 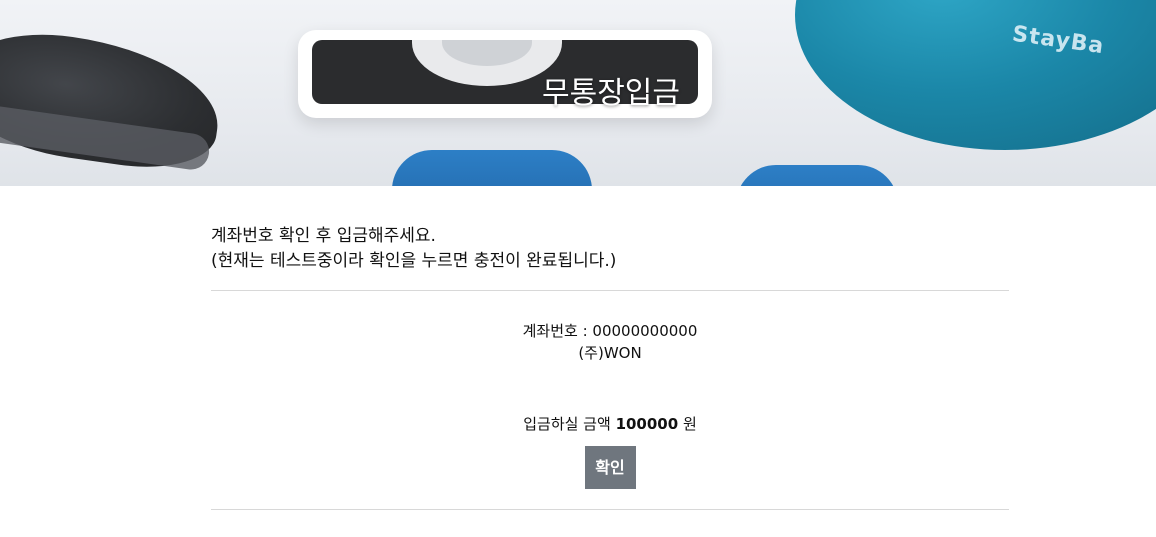 What do you see at coordinates (647, 424) in the screenshot?
I see `amount-value: 100000` at bounding box center [647, 424].